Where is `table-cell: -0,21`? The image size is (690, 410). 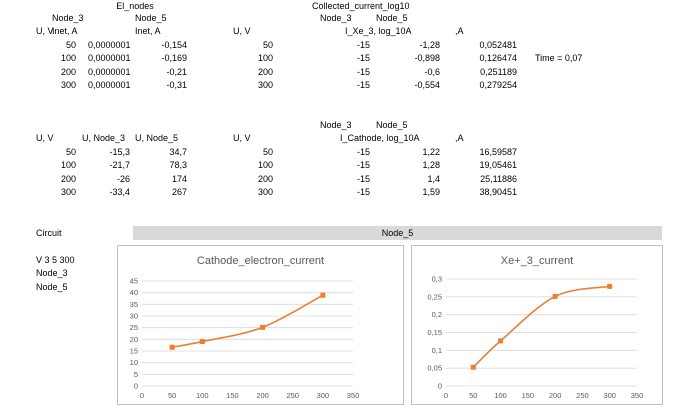
table-cell: -0,21 is located at coordinates (161, 72).